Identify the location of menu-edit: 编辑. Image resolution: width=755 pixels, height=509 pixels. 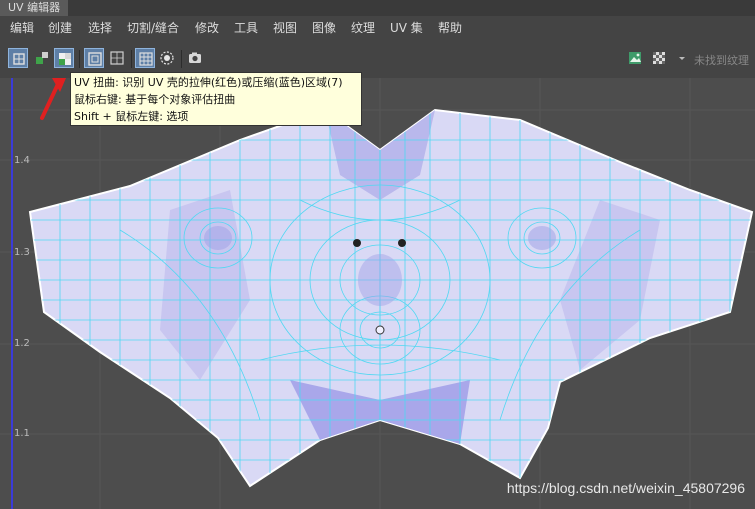
(22, 28).